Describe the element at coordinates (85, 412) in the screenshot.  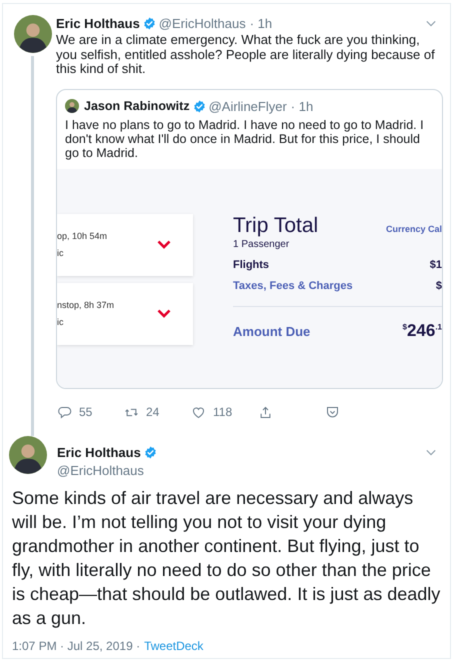
I see `action-count: 55` at that location.